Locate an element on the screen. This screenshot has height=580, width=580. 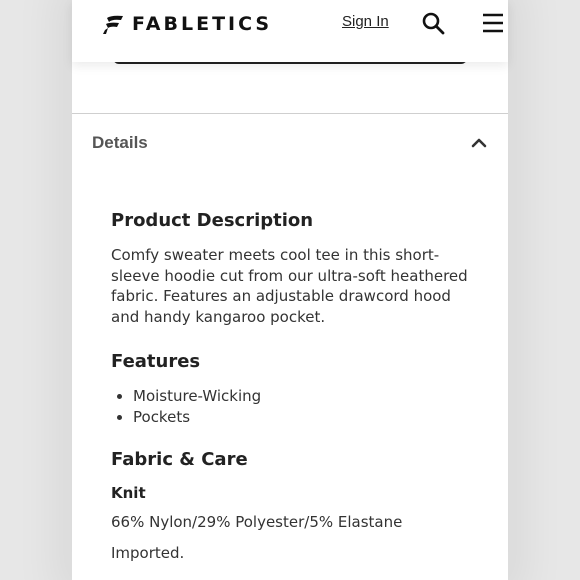
fabric-composition: 66% Nylon/29% Polyester/5% Elastane is located at coordinates (257, 522).